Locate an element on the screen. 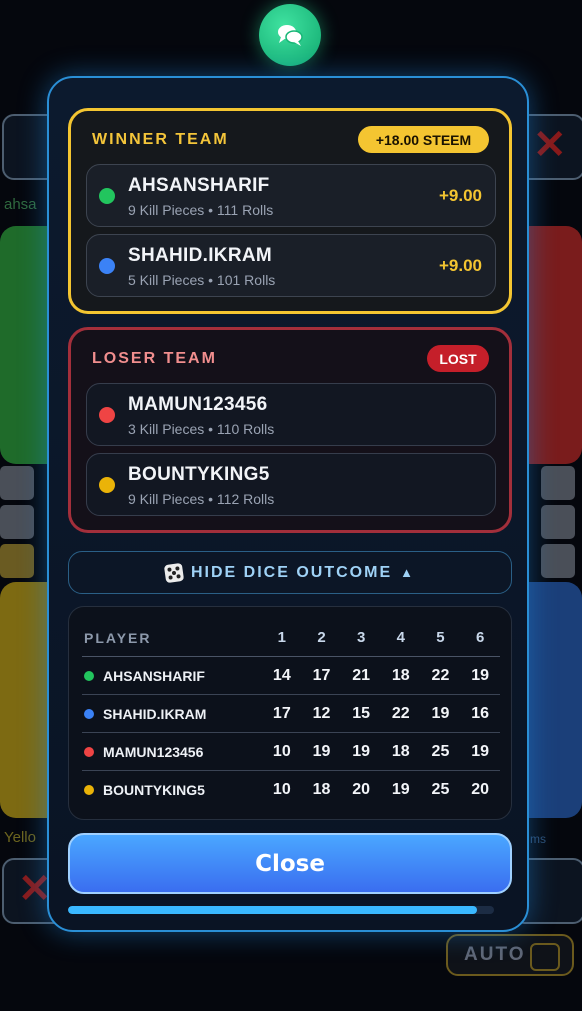  winnings-badge: +18.00 STEEM is located at coordinates (423, 139).